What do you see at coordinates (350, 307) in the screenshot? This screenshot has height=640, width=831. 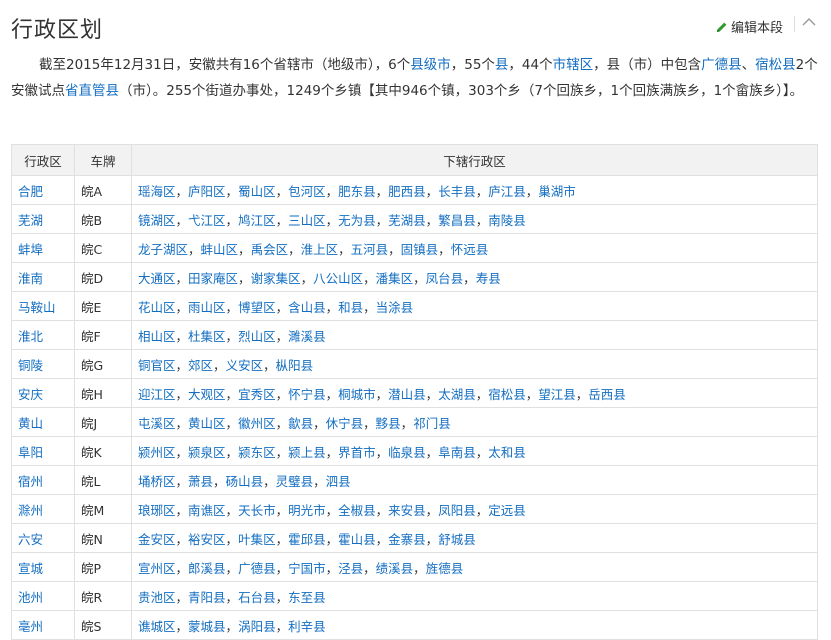 I see `district-link: 和县` at bounding box center [350, 307].